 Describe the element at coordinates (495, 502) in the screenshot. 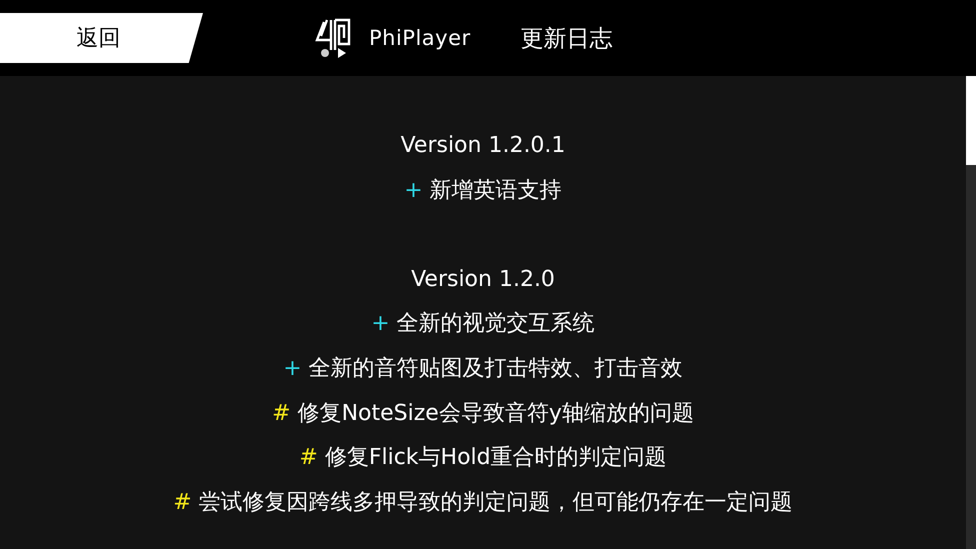

I see `change-entry: 尝试修复因跨线多押导致的判定问题，但可能仍存在一定问题` at that location.